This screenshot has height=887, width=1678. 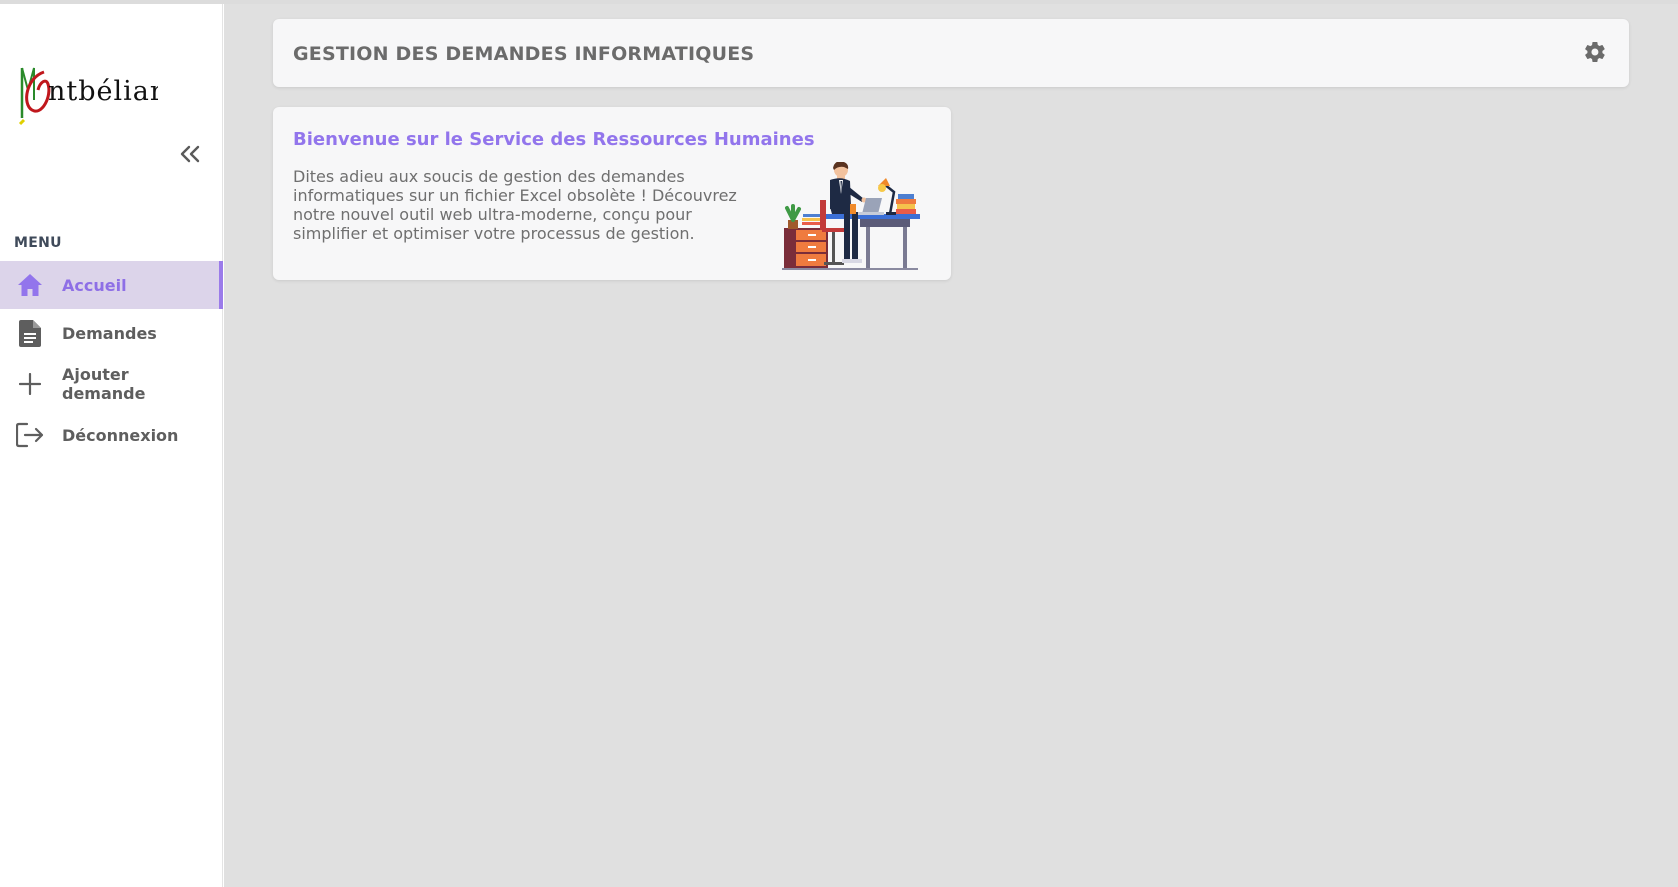 I want to click on sidebar-item-label: Demandes, so click(x=109, y=333).